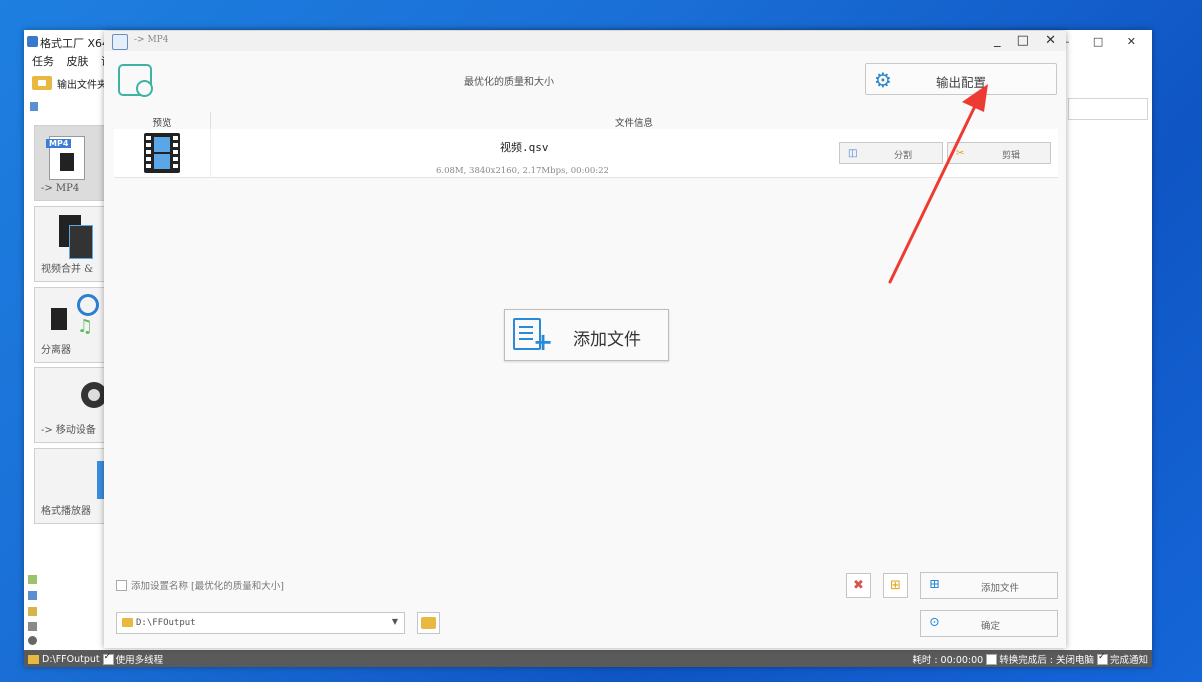 The height and width of the screenshot is (682, 1202). Describe the element at coordinates (59, 319) in the screenshot. I see `splitter-icon` at that location.